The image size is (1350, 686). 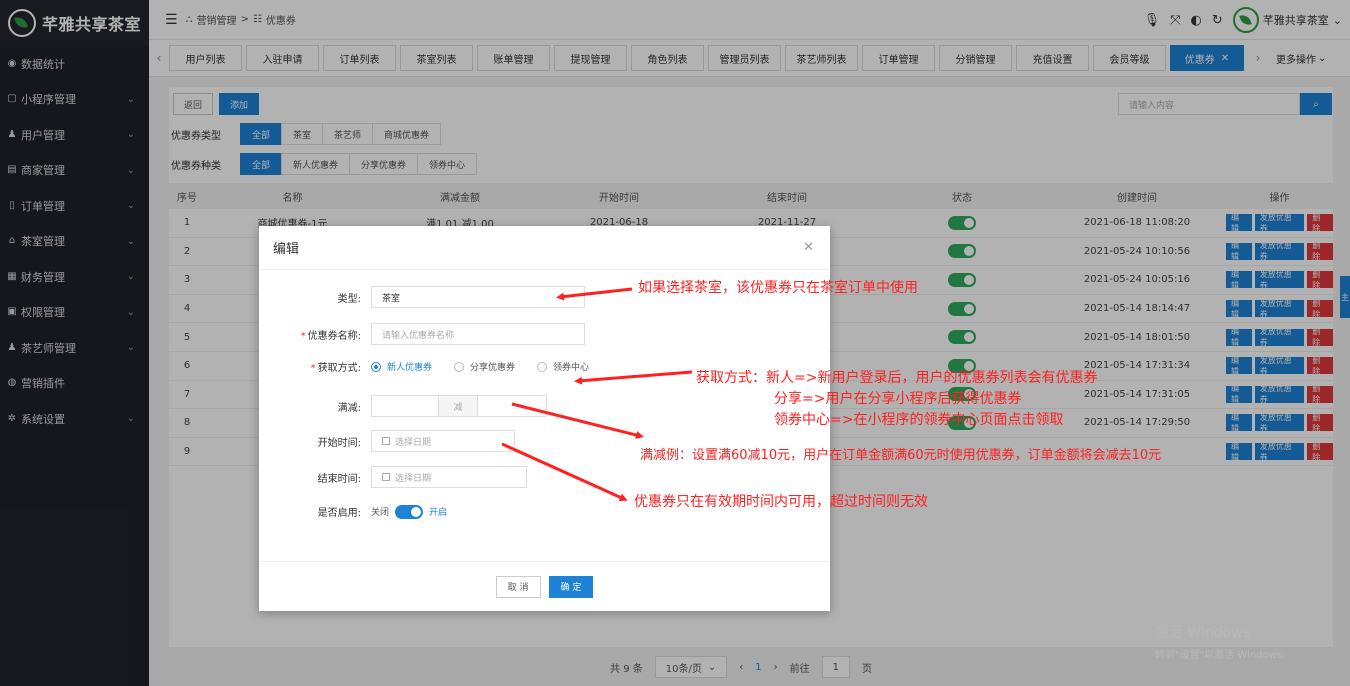 What do you see at coordinates (808, 247) in the screenshot?
I see `close-icon: ✕` at bounding box center [808, 247].